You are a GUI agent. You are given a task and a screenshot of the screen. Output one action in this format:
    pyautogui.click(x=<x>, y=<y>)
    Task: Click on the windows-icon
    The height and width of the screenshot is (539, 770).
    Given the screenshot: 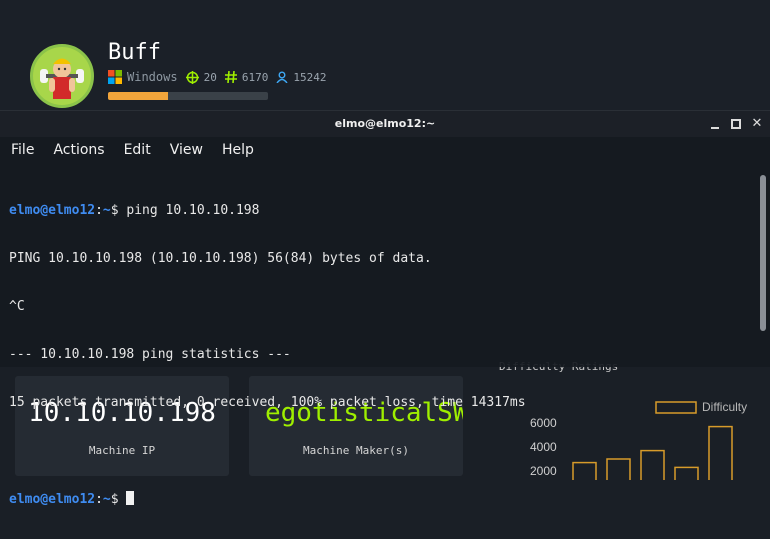 What is the action you would take?
    pyautogui.click(x=115, y=77)
    